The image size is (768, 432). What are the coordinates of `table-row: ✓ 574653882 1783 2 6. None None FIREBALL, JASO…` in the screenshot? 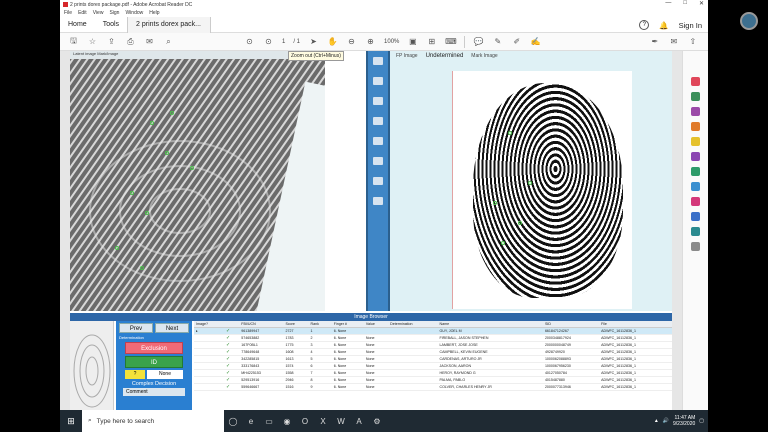 It's located at (433, 338).